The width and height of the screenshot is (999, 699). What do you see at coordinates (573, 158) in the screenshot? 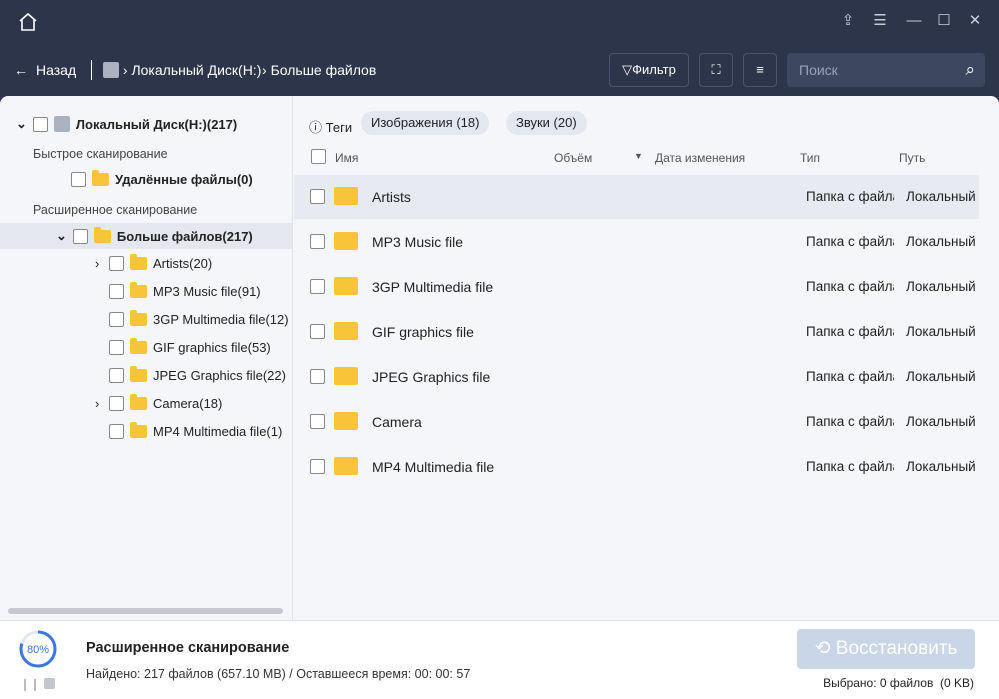
I see `column-size: Объём` at bounding box center [573, 158].